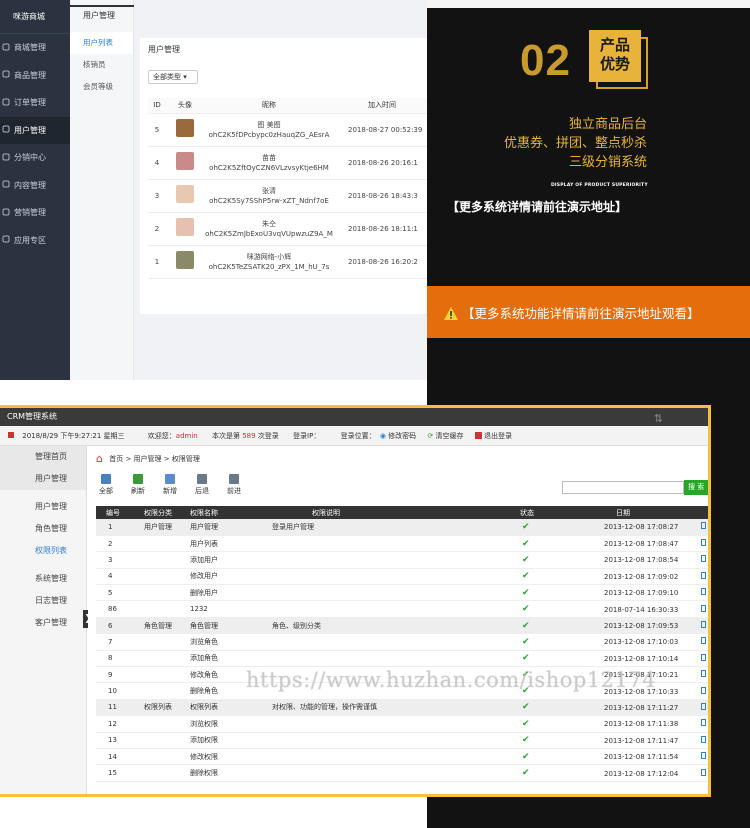 Image resolution: width=750 pixels, height=828 pixels. I want to click on page-title: 用户管理, so click(164, 49).